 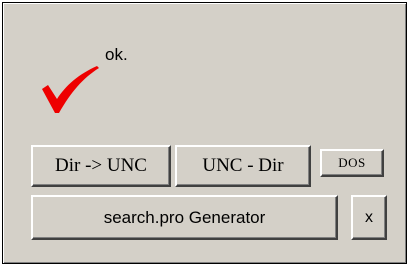 I want to click on unc-to-dir-button: UNC - Dir, so click(x=243, y=166).